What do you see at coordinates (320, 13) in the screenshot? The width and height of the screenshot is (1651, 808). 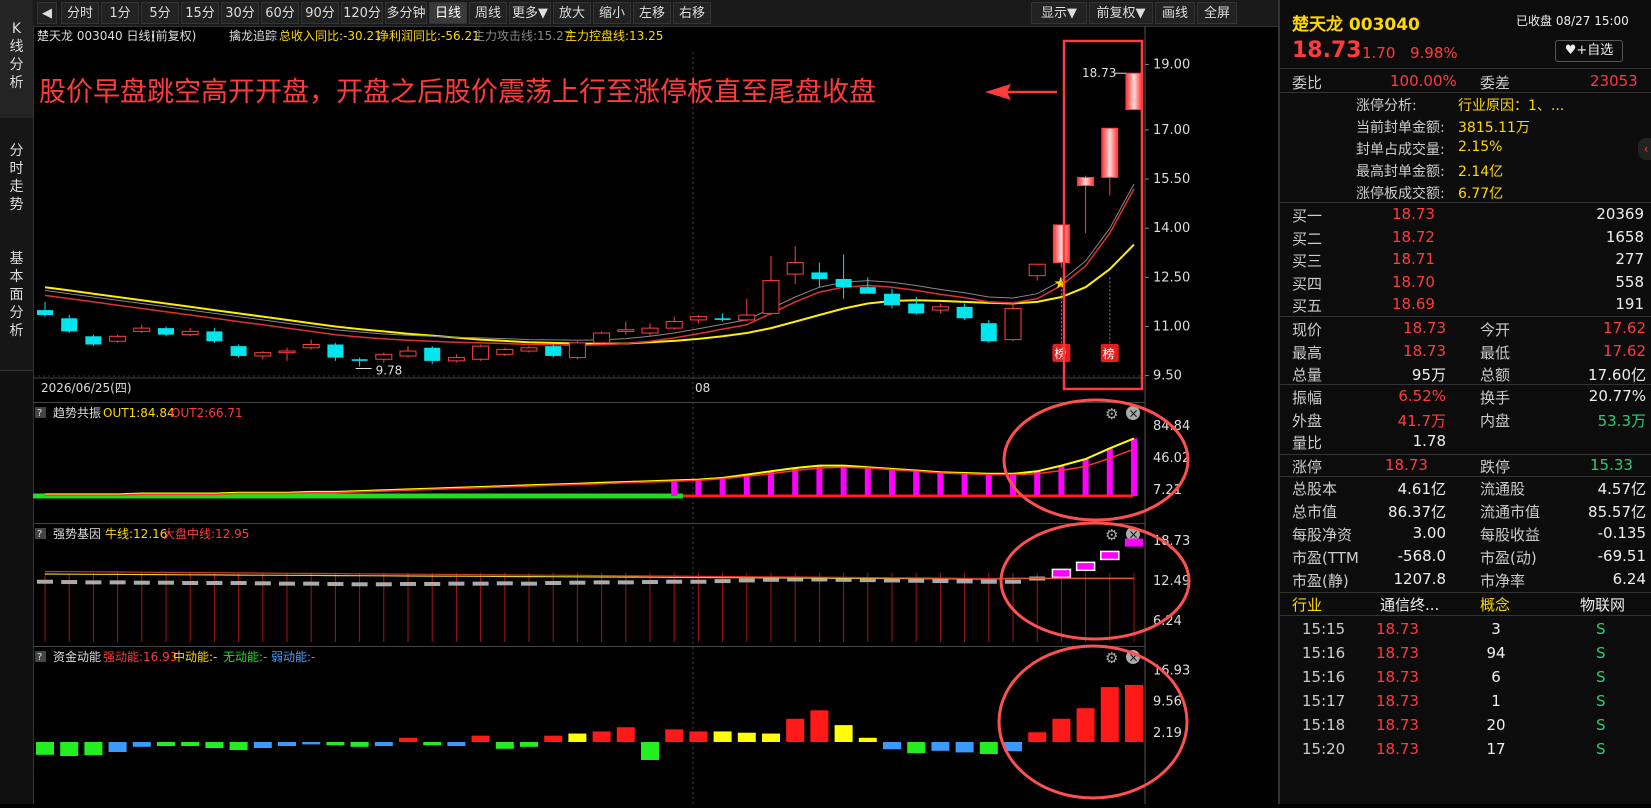 I see `toolbar-6: 90分` at bounding box center [320, 13].